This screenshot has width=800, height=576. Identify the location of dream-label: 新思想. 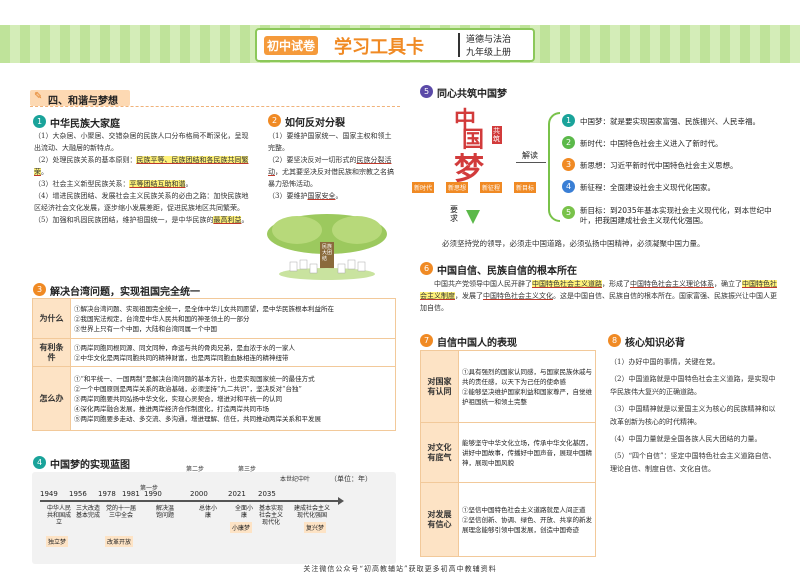
(457, 187).